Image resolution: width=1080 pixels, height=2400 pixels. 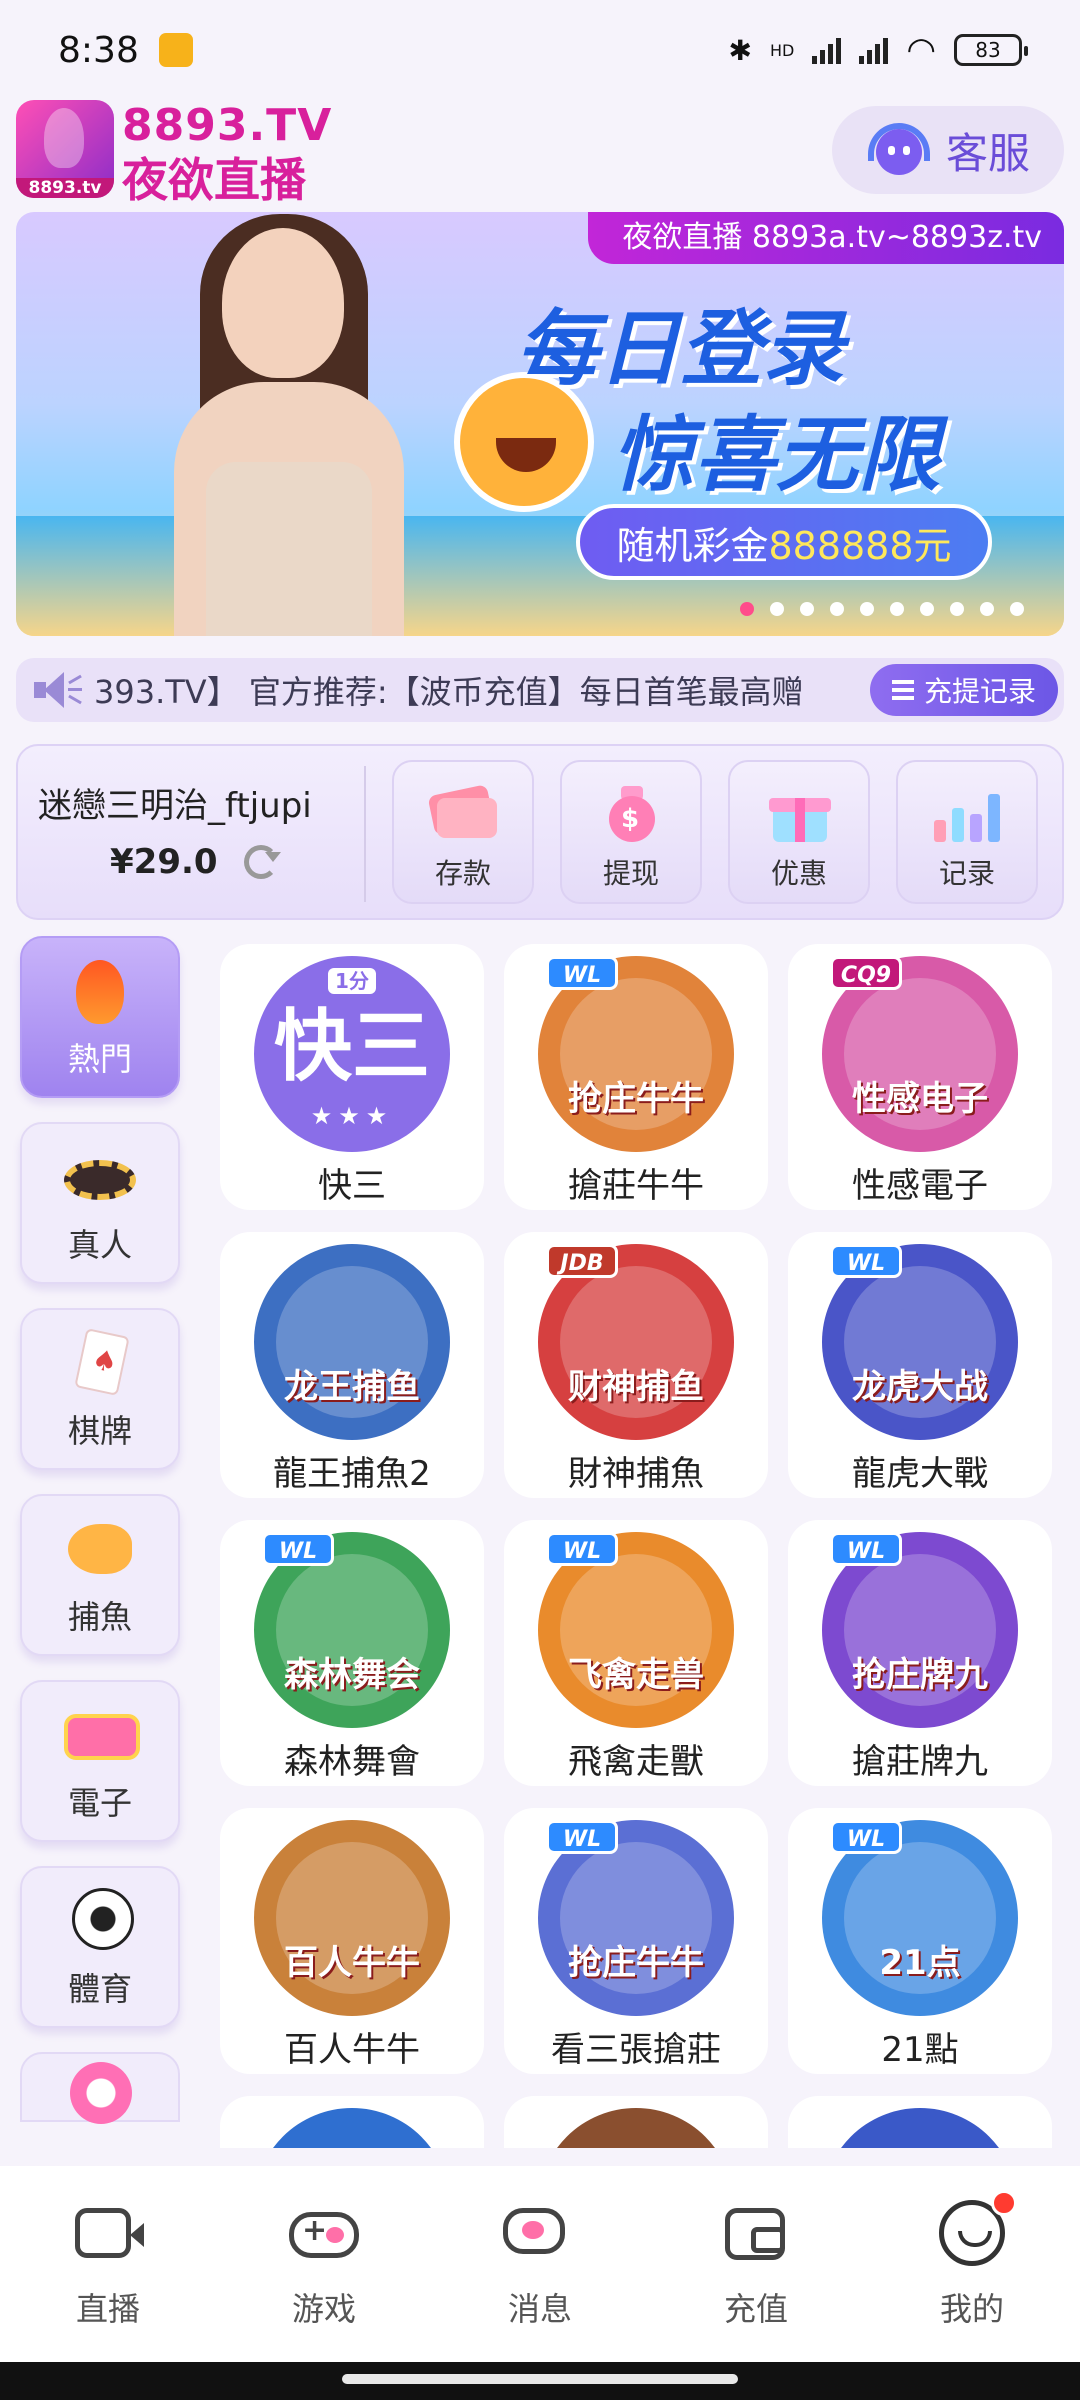 I want to click on deposit-withdraw-records-button: 充提记录, so click(x=963, y=690).